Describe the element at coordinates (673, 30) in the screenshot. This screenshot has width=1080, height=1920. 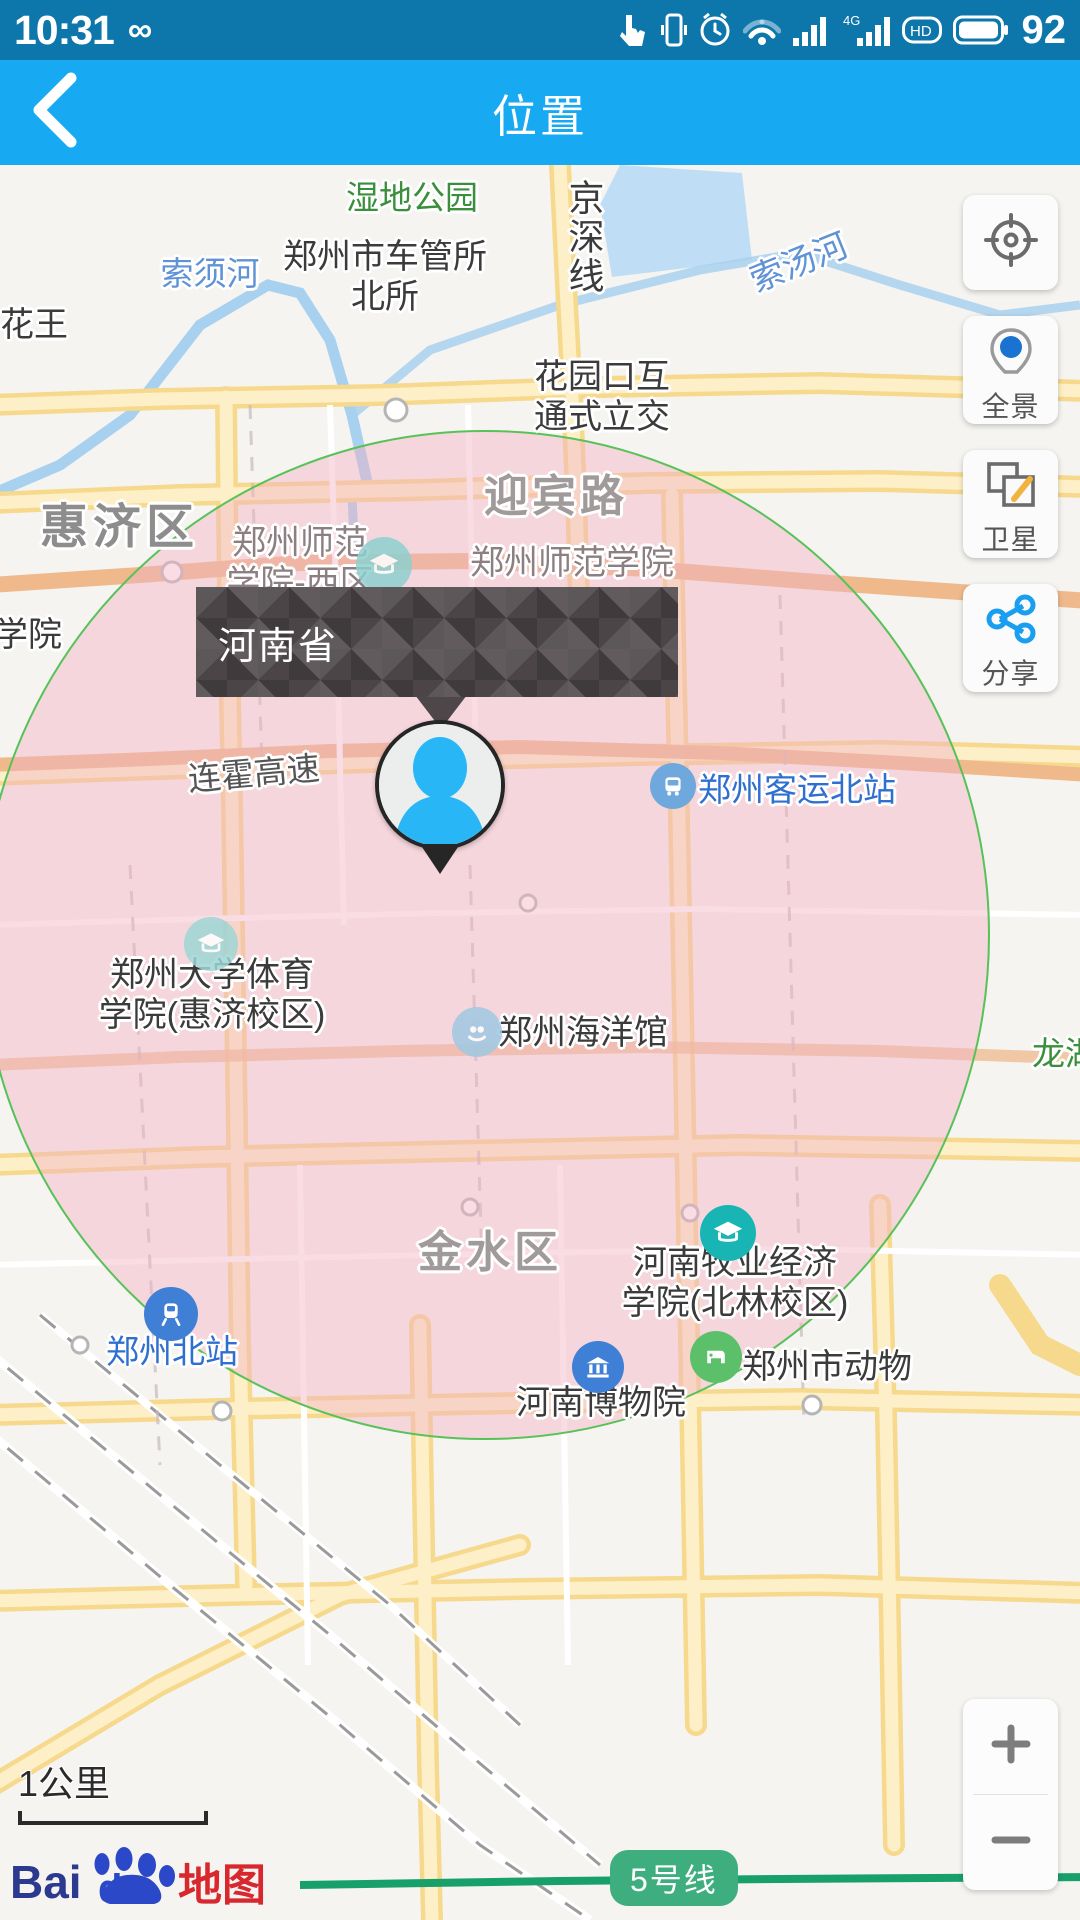
I see `vibrate-icon` at that location.